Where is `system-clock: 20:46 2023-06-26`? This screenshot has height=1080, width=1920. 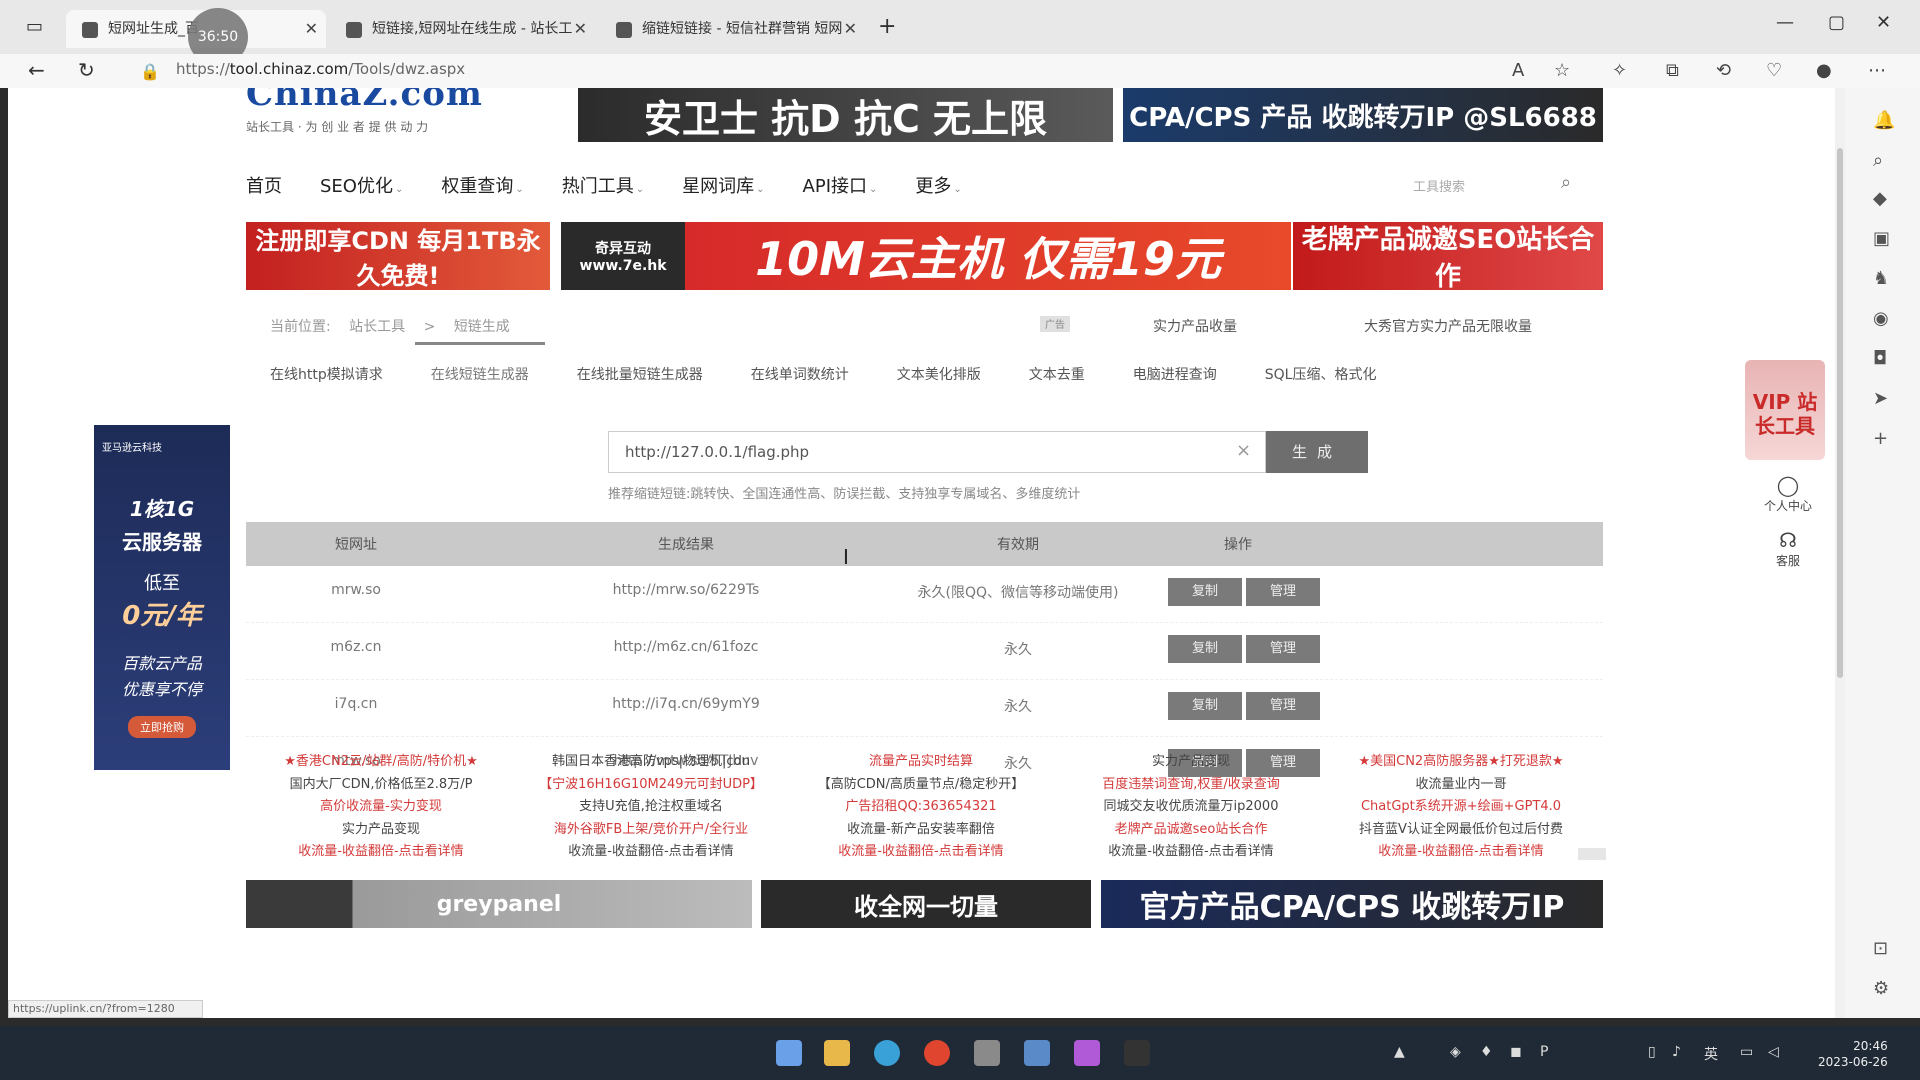
system-clock: 20:46 2023-06-26 is located at coordinates (1853, 1054).